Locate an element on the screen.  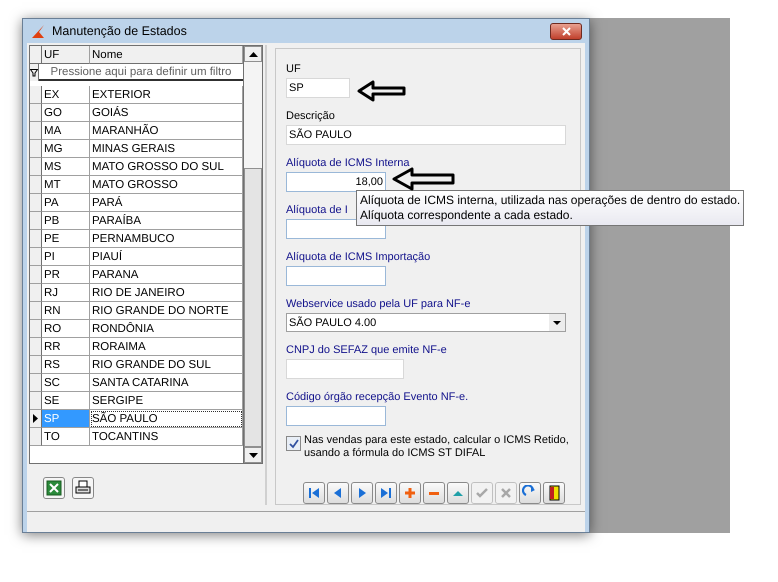
table-cell: MG is located at coordinates (66, 149).